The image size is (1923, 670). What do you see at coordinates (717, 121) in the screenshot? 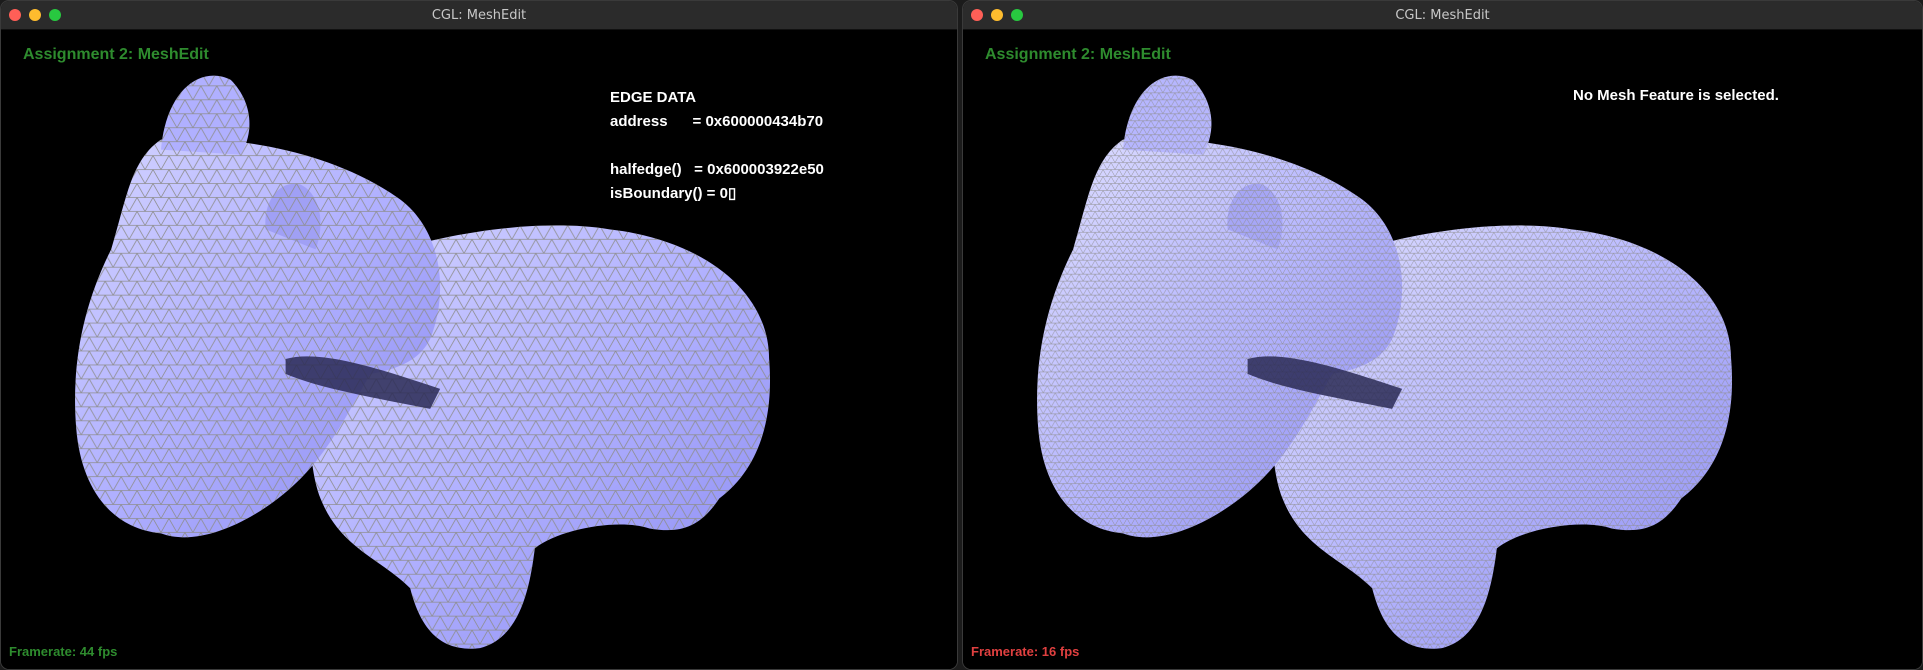
I see `edge-address: address = 0x600000434b70` at bounding box center [717, 121].